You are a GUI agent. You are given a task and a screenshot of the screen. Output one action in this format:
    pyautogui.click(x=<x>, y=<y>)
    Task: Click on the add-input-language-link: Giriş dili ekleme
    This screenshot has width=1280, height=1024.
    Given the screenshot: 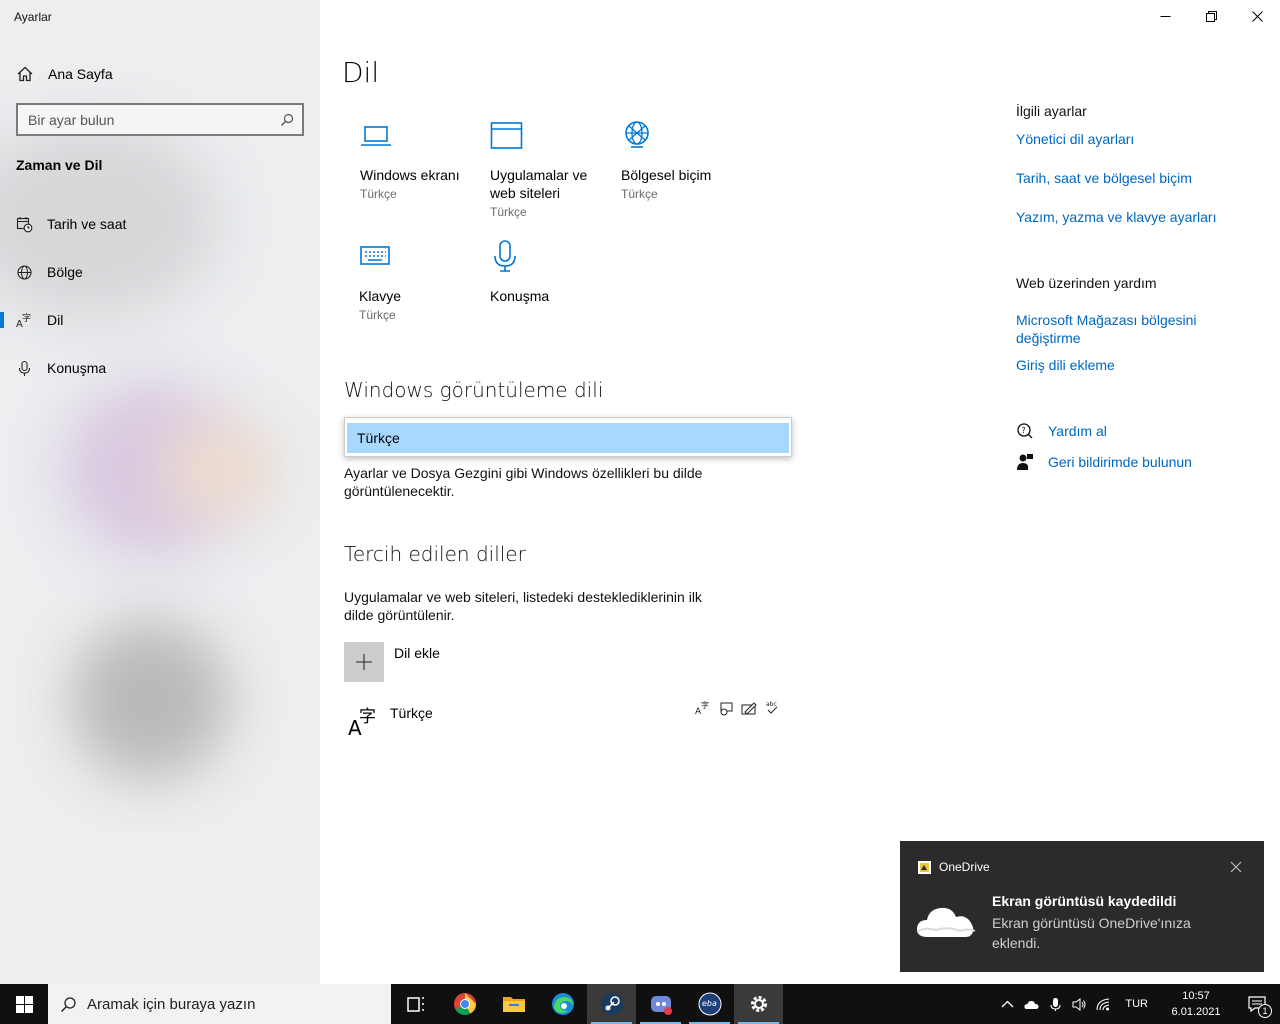 What is the action you would take?
    pyautogui.click(x=1126, y=365)
    